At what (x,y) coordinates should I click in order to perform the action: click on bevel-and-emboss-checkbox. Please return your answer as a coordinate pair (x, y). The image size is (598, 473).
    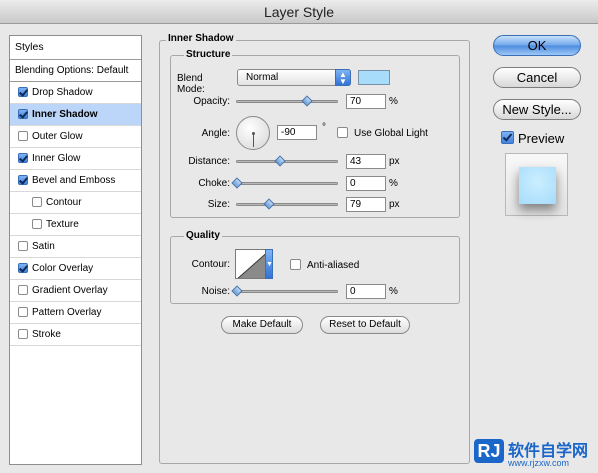
    Looking at the image, I should click on (23, 180).